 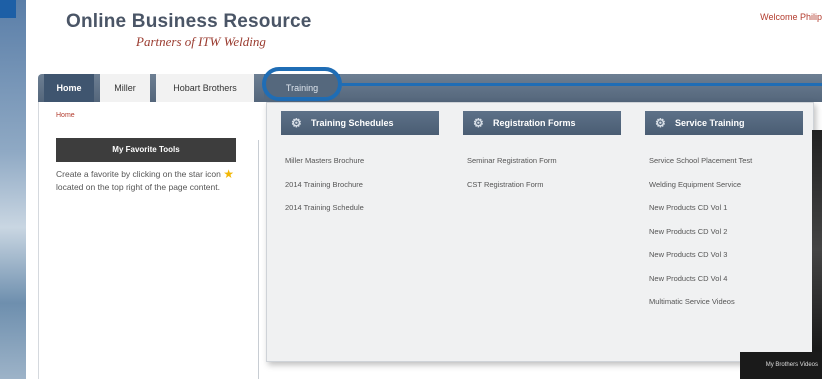 I want to click on star-icon: ★, so click(x=229, y=174).